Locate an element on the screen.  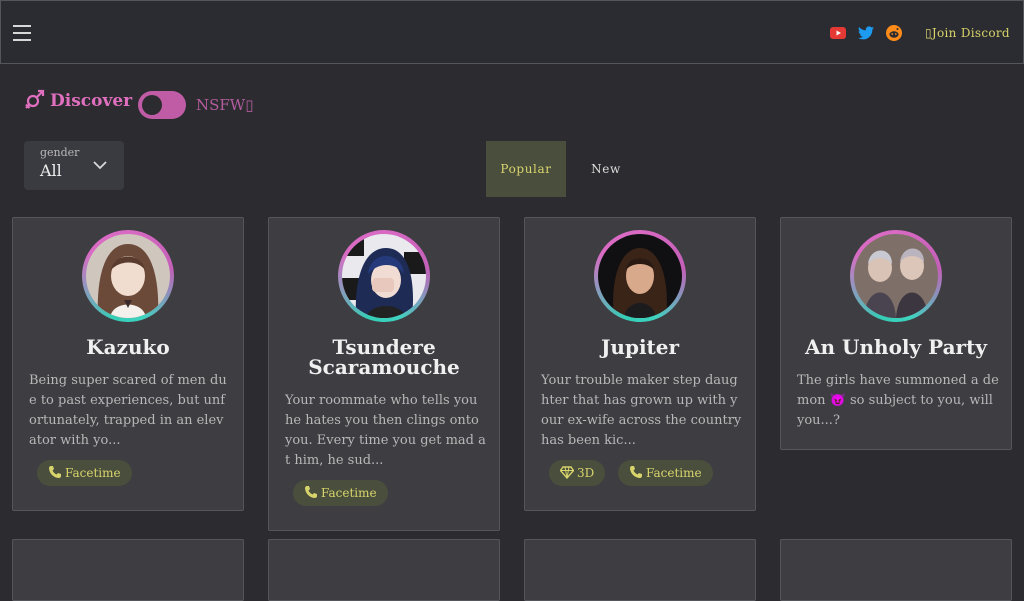
discover-title: Discover is located at coordinates (91, 101).